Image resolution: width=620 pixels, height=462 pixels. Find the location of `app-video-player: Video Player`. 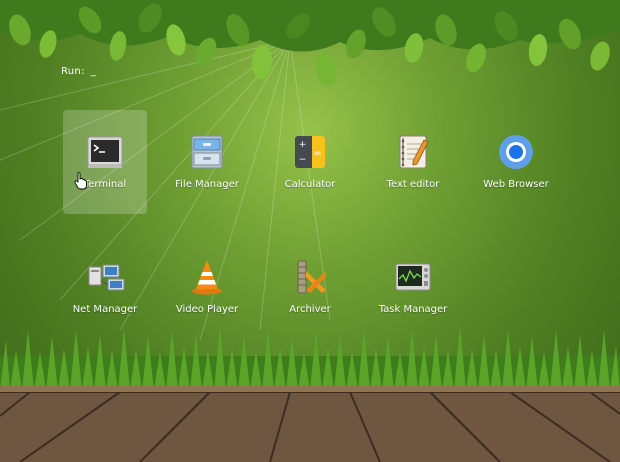

app-video-player: Video Player is located at coordinates (207, 287).